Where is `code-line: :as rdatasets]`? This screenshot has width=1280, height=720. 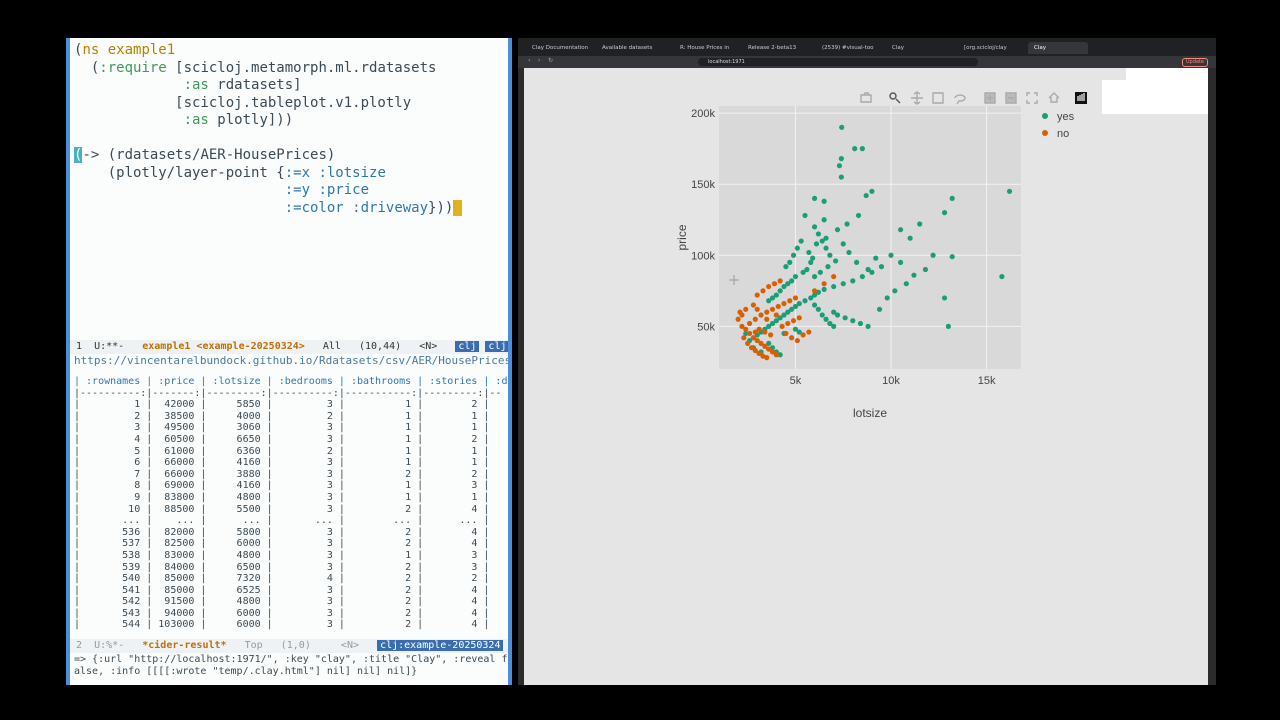 code-line: :as rdatasets] is located at coordinates (268, 86).